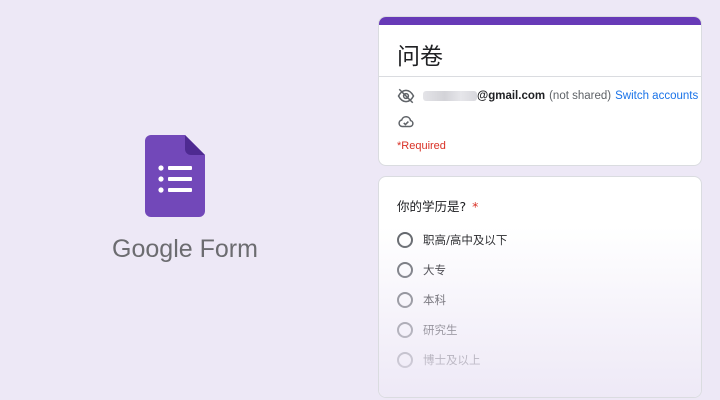 The image size is (720, 400). What do you see at coordinates (432, 206) in the screenshot?
I see `question-text: 你的学历是?` at bounding box center [432, 206].